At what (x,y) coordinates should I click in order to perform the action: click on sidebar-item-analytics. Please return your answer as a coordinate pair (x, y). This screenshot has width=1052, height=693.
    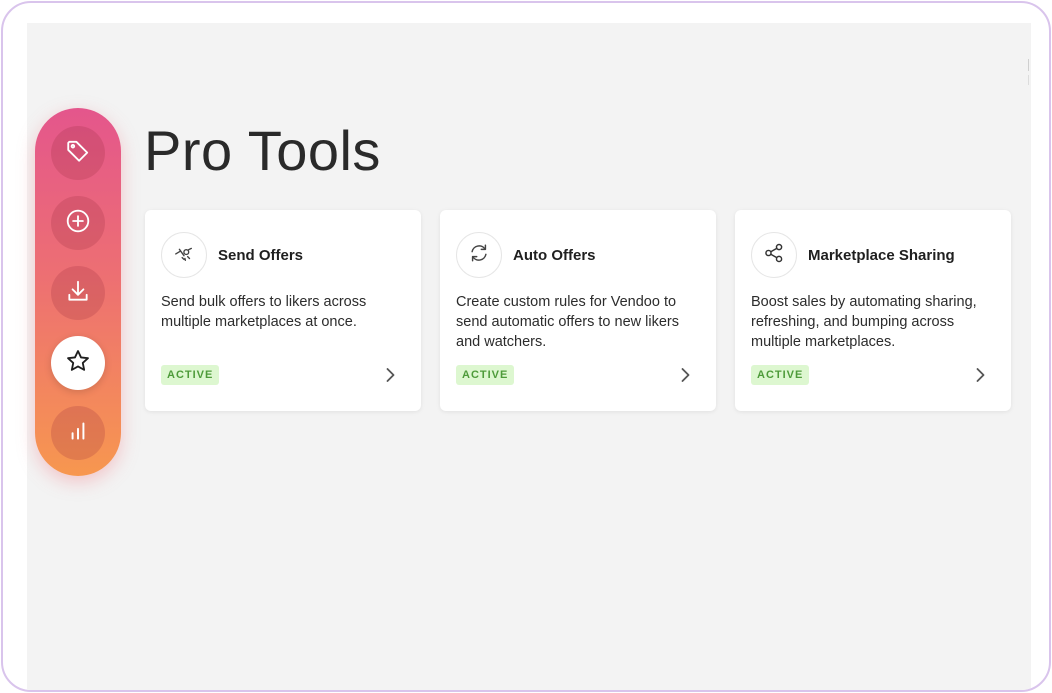
    Looking at the image, I should click on (78, 433).